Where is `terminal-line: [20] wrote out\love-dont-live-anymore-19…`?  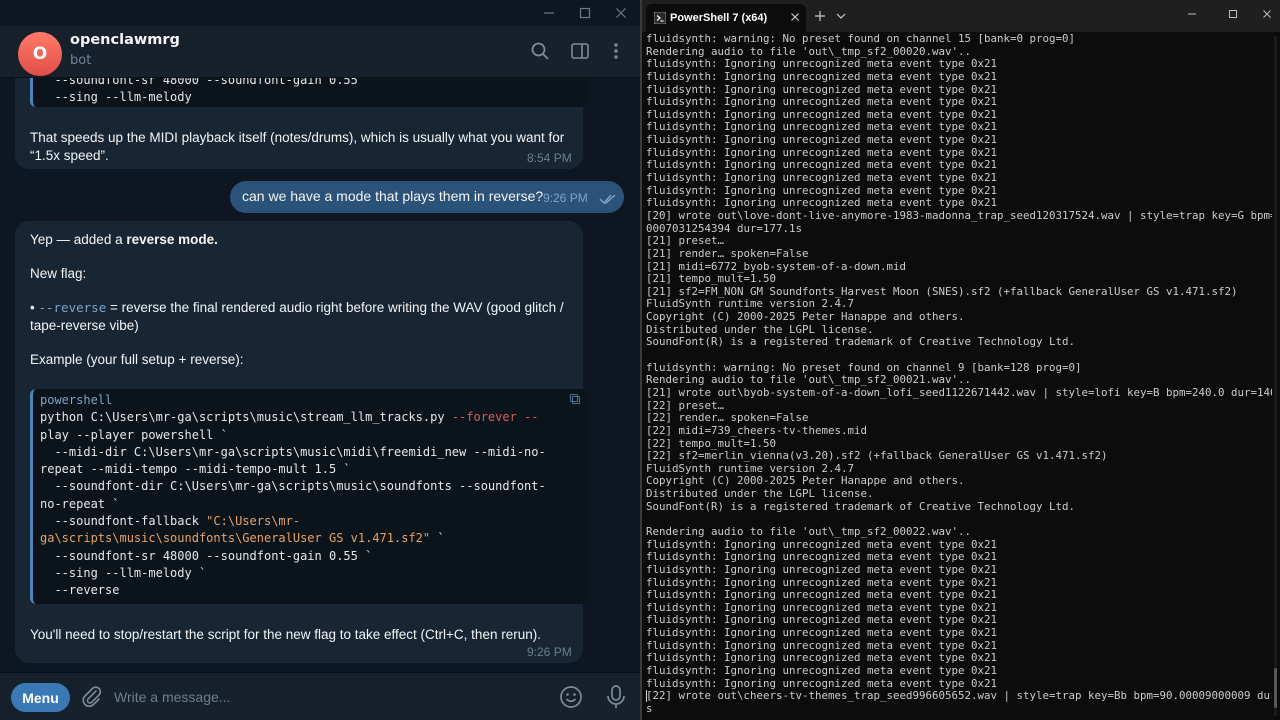 terminal-line: [20] wrote out\love-dont-live-anymore-19… is located at coordinates (959, 215).